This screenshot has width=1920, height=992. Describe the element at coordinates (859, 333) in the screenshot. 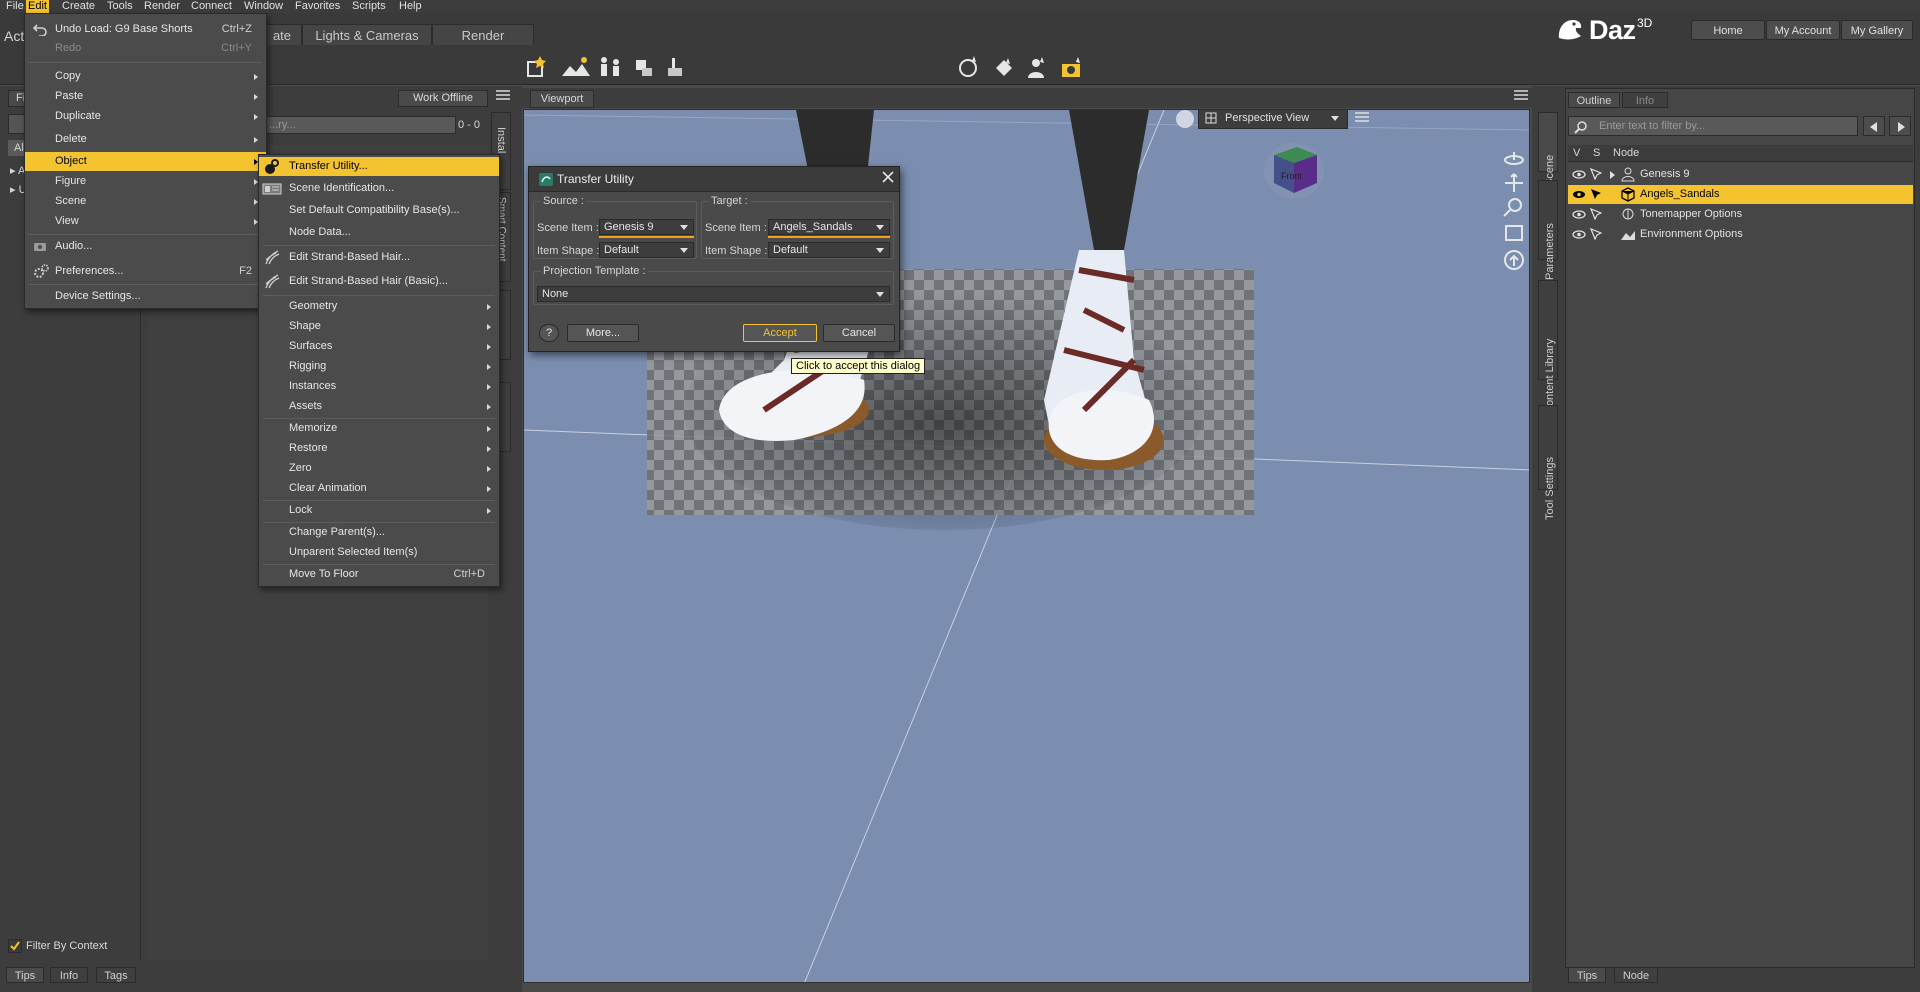

I see `cancel-button: Cancel` at that location.